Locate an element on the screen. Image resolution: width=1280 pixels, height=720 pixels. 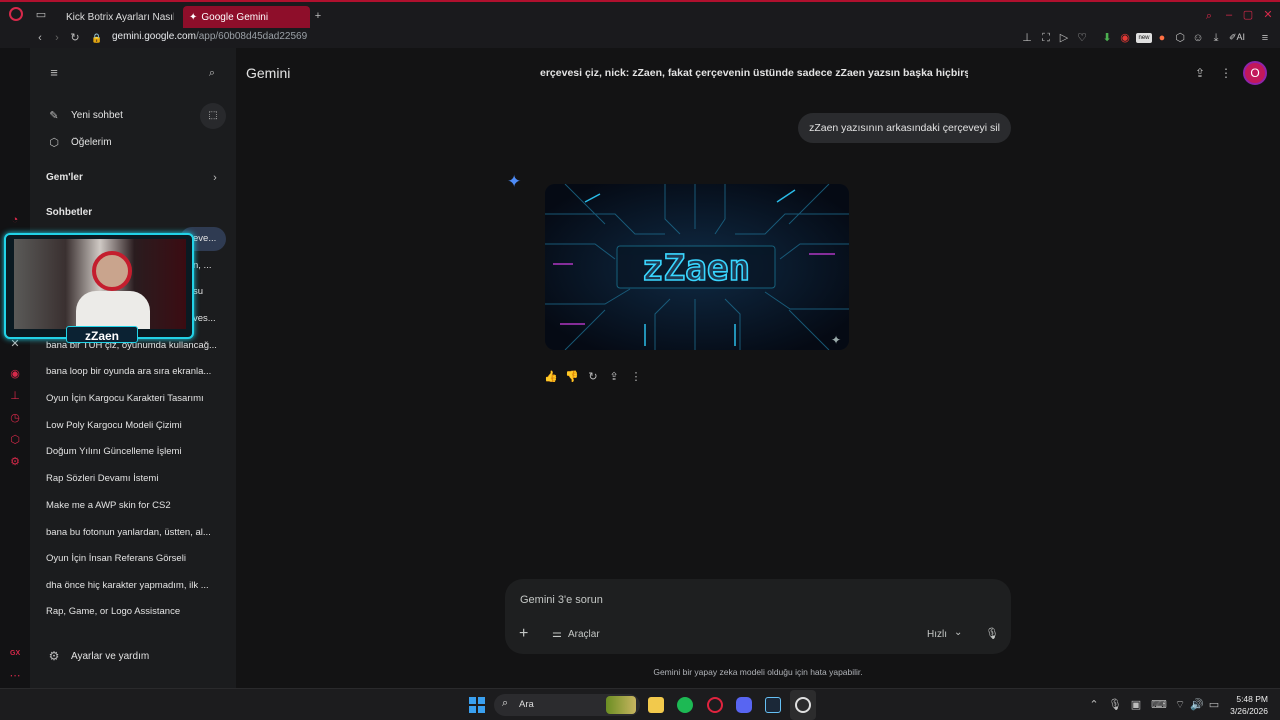
tab-google-gemini: ✦ Google Gemini is located at coordinates (246, 17).